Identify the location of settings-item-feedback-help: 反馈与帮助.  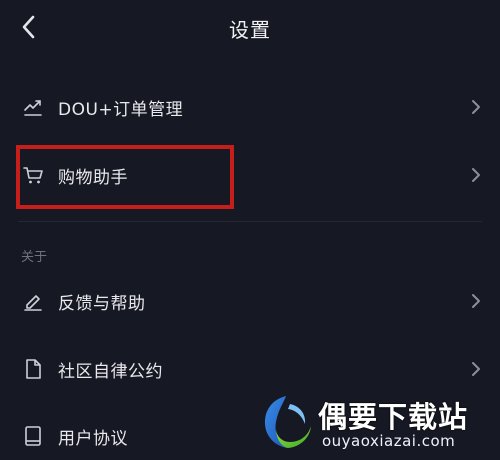
(250, 302).